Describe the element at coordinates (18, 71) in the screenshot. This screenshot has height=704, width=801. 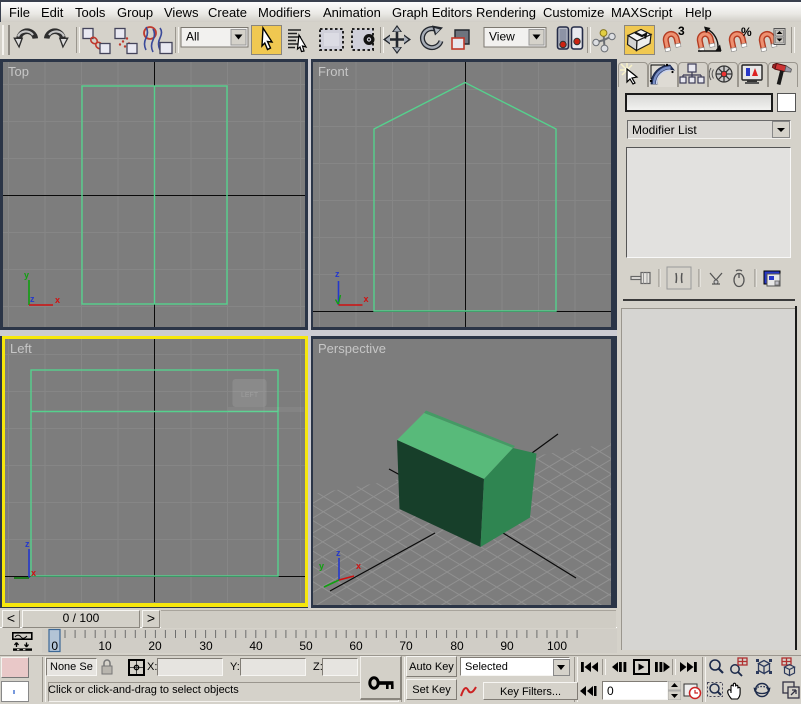
I see `svg-text: Top` at that location.